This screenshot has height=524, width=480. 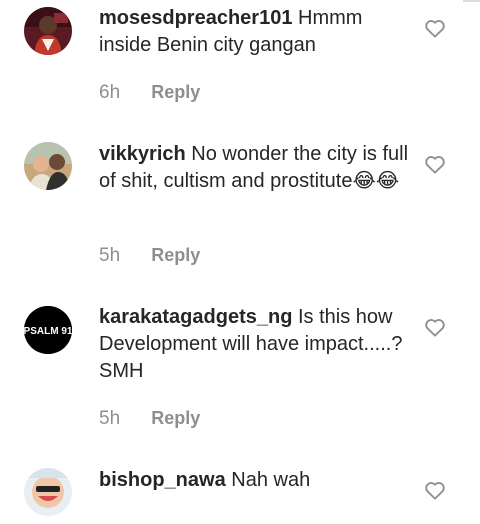 I want to click on comment-body: Nah wah, so click(x=271, y=480).